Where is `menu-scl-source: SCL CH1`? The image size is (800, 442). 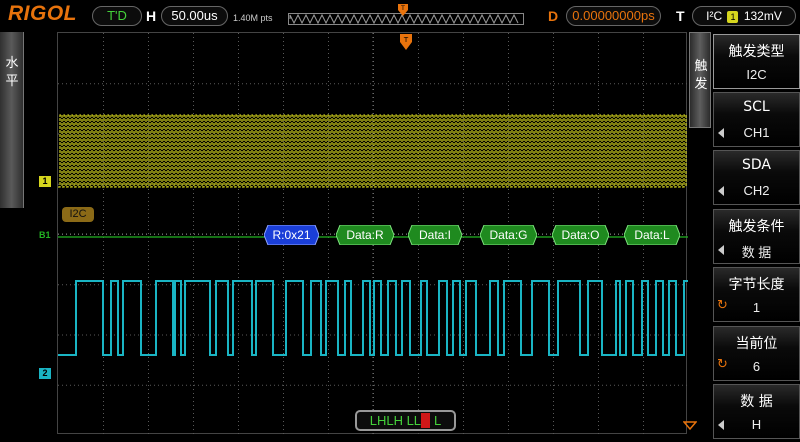 menu-scl-source: SCL CH1 is located at coordinates (756, 119).